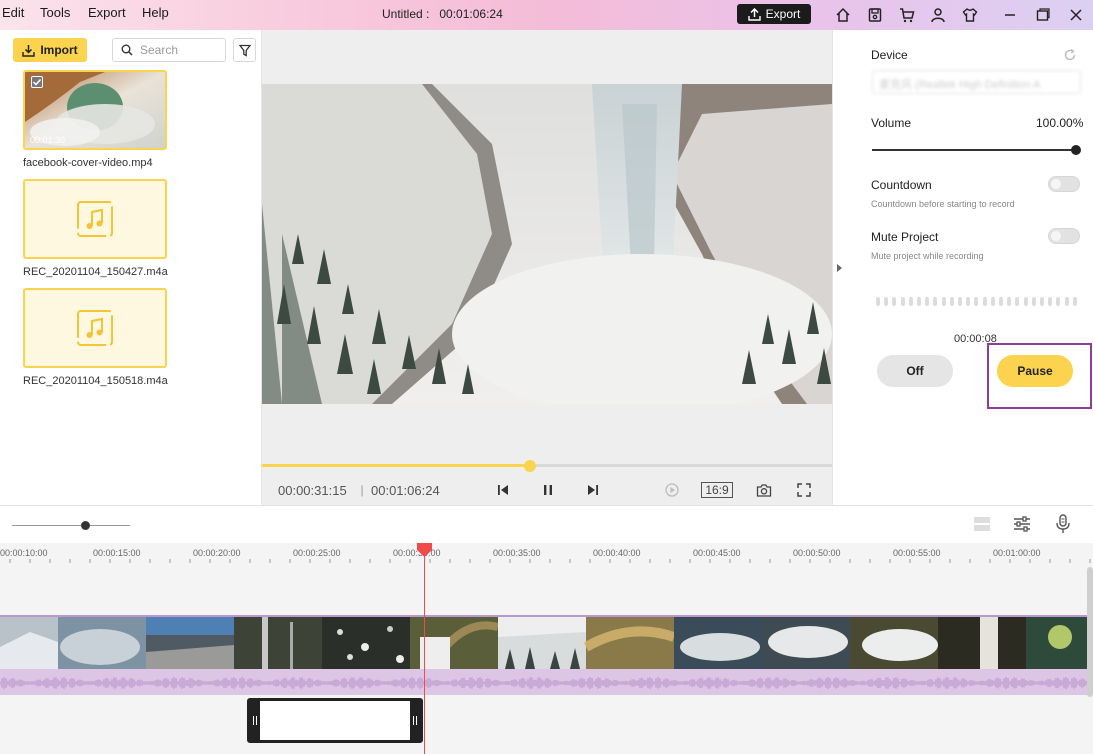 The image size is (1093, 754). I want to click on snapshot-camera-icon, so click(764, 490).